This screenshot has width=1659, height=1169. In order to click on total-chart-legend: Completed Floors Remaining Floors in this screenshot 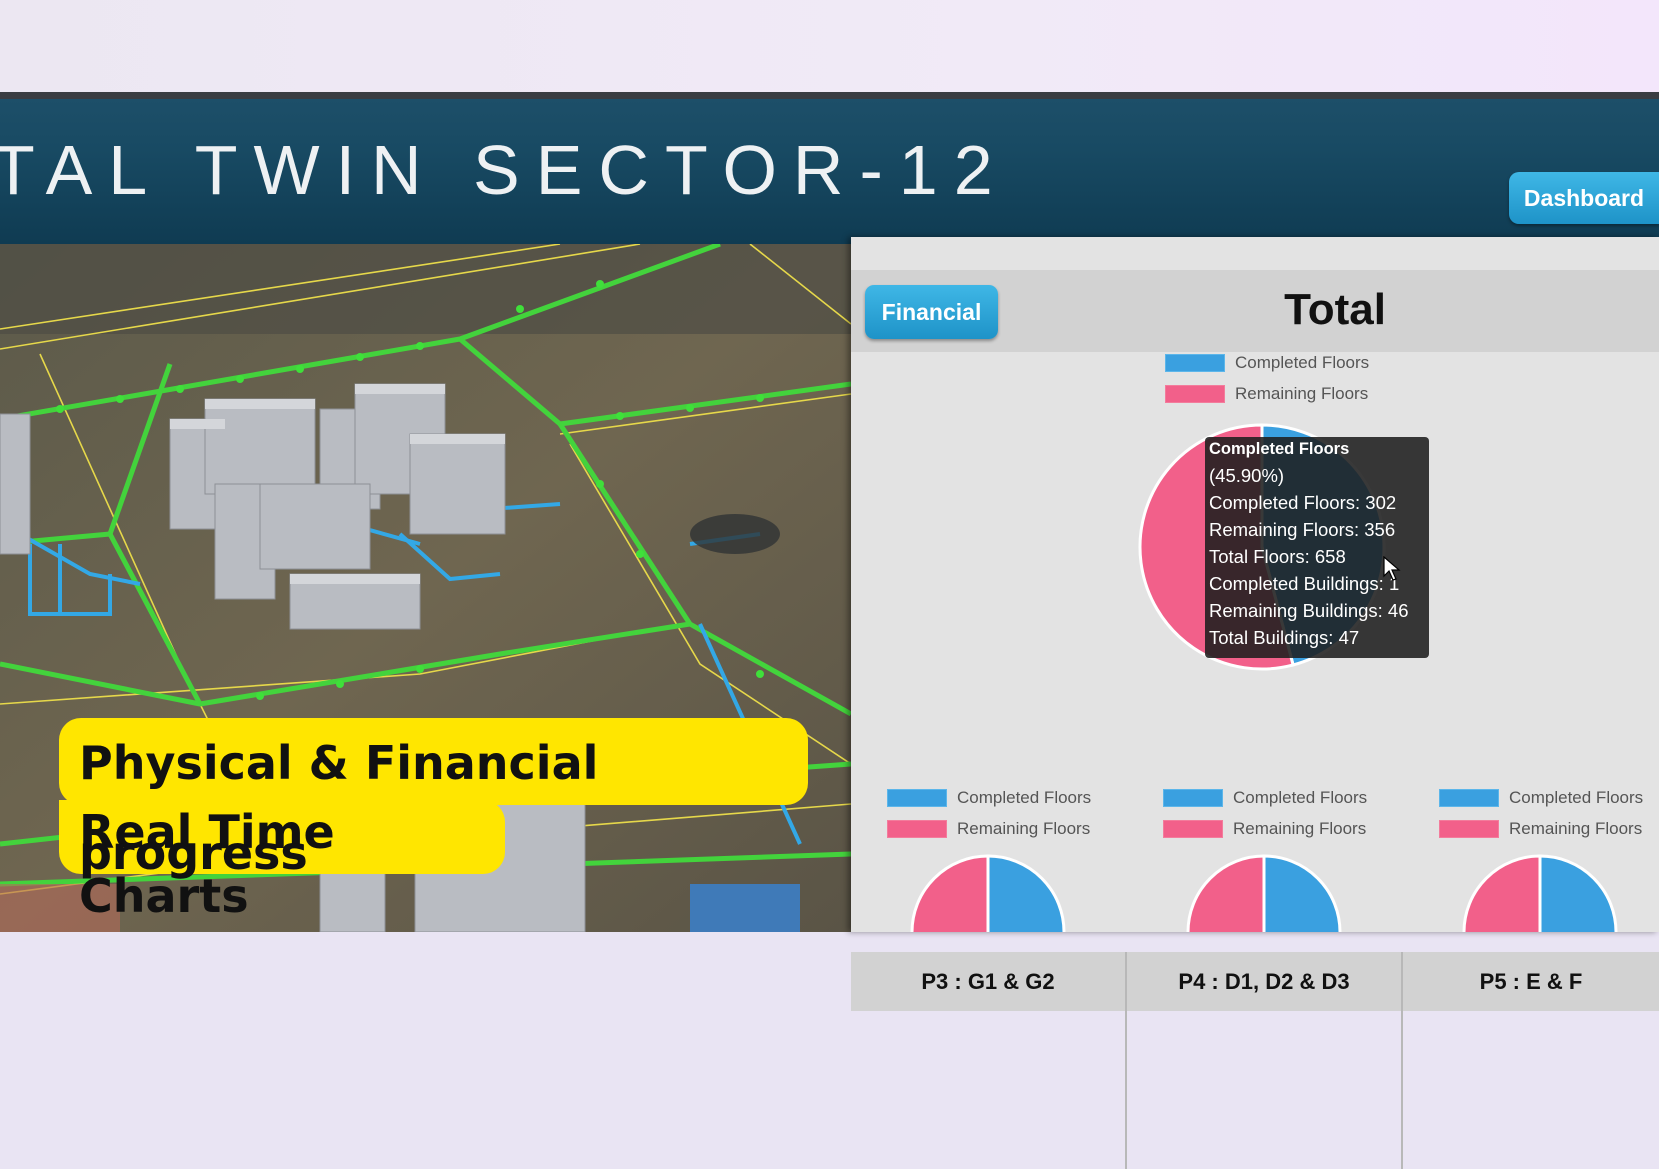, I will do `click(1267, 378)`.